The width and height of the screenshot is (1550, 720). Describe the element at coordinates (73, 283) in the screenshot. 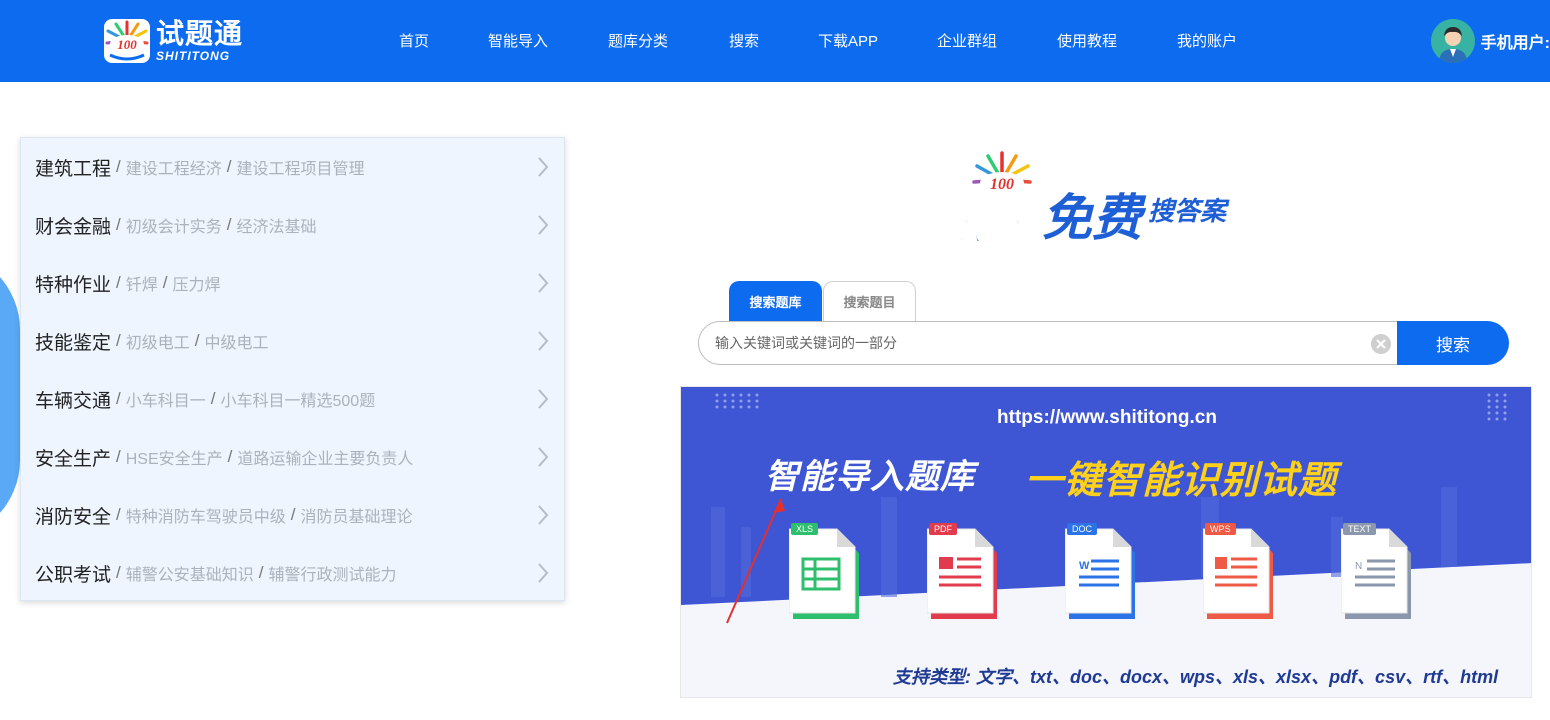

I see `category-main: 特种作业` at that location.